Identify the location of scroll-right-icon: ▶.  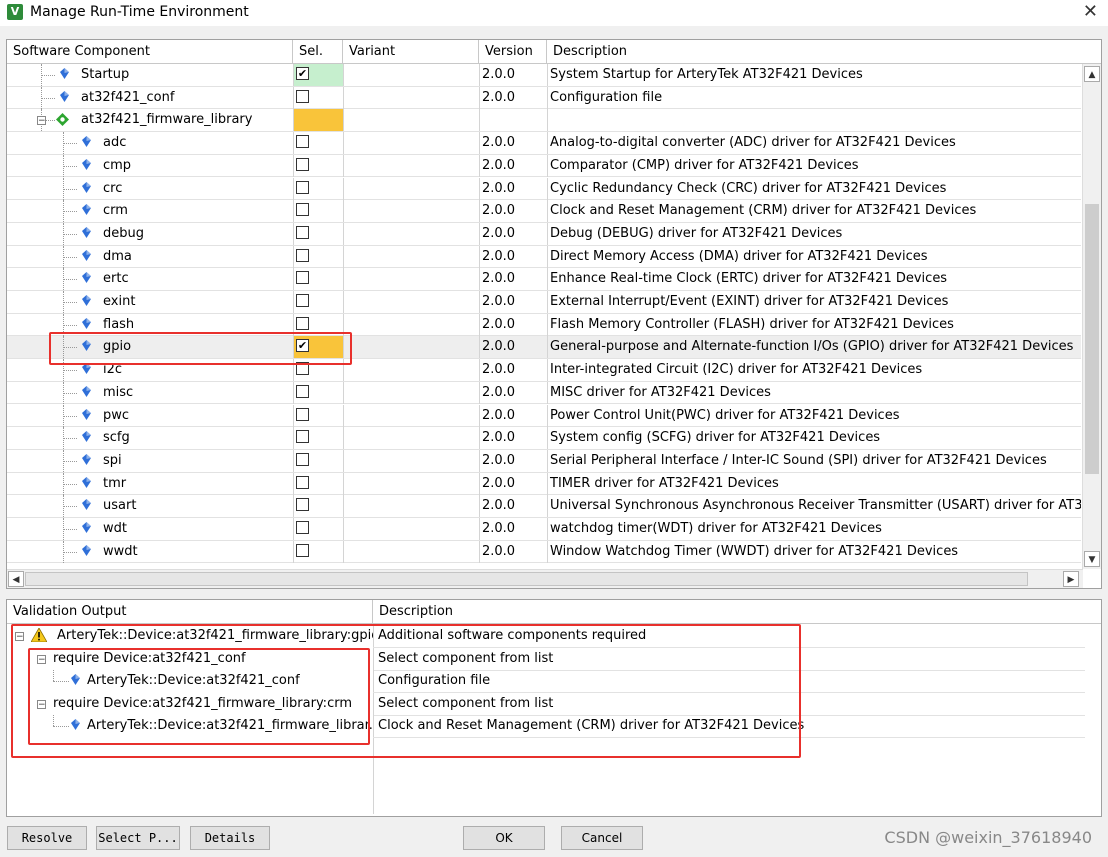
(1071, 579).